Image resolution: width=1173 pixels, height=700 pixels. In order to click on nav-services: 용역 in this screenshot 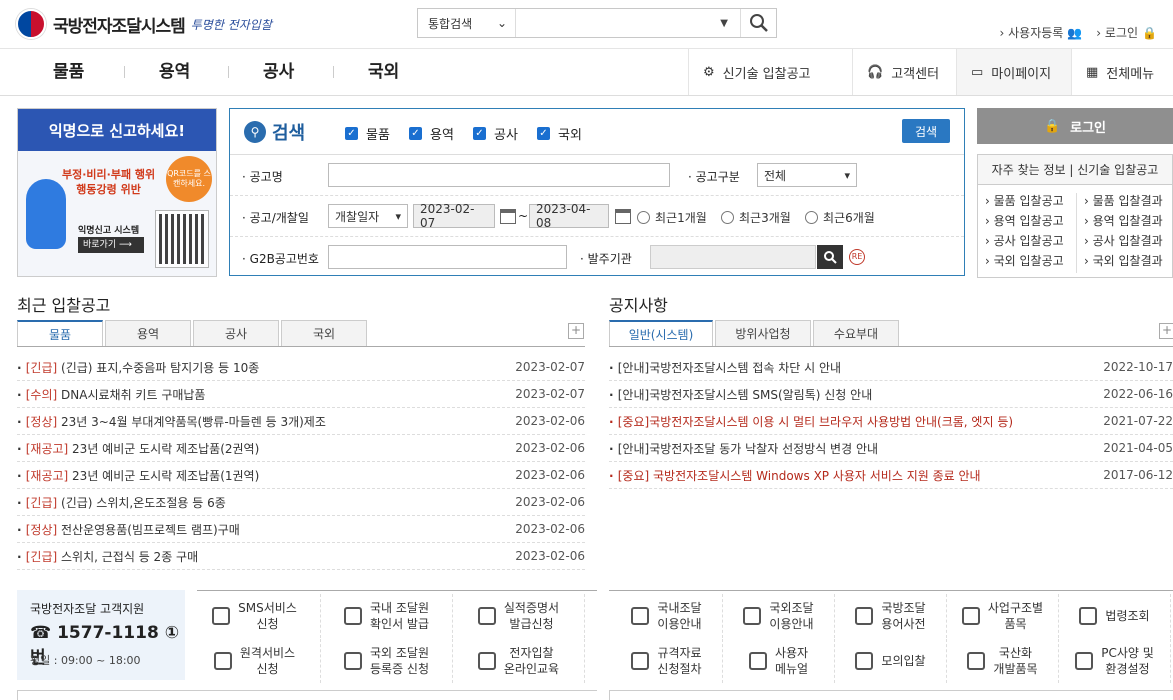, I will do `click(174, 72)`.